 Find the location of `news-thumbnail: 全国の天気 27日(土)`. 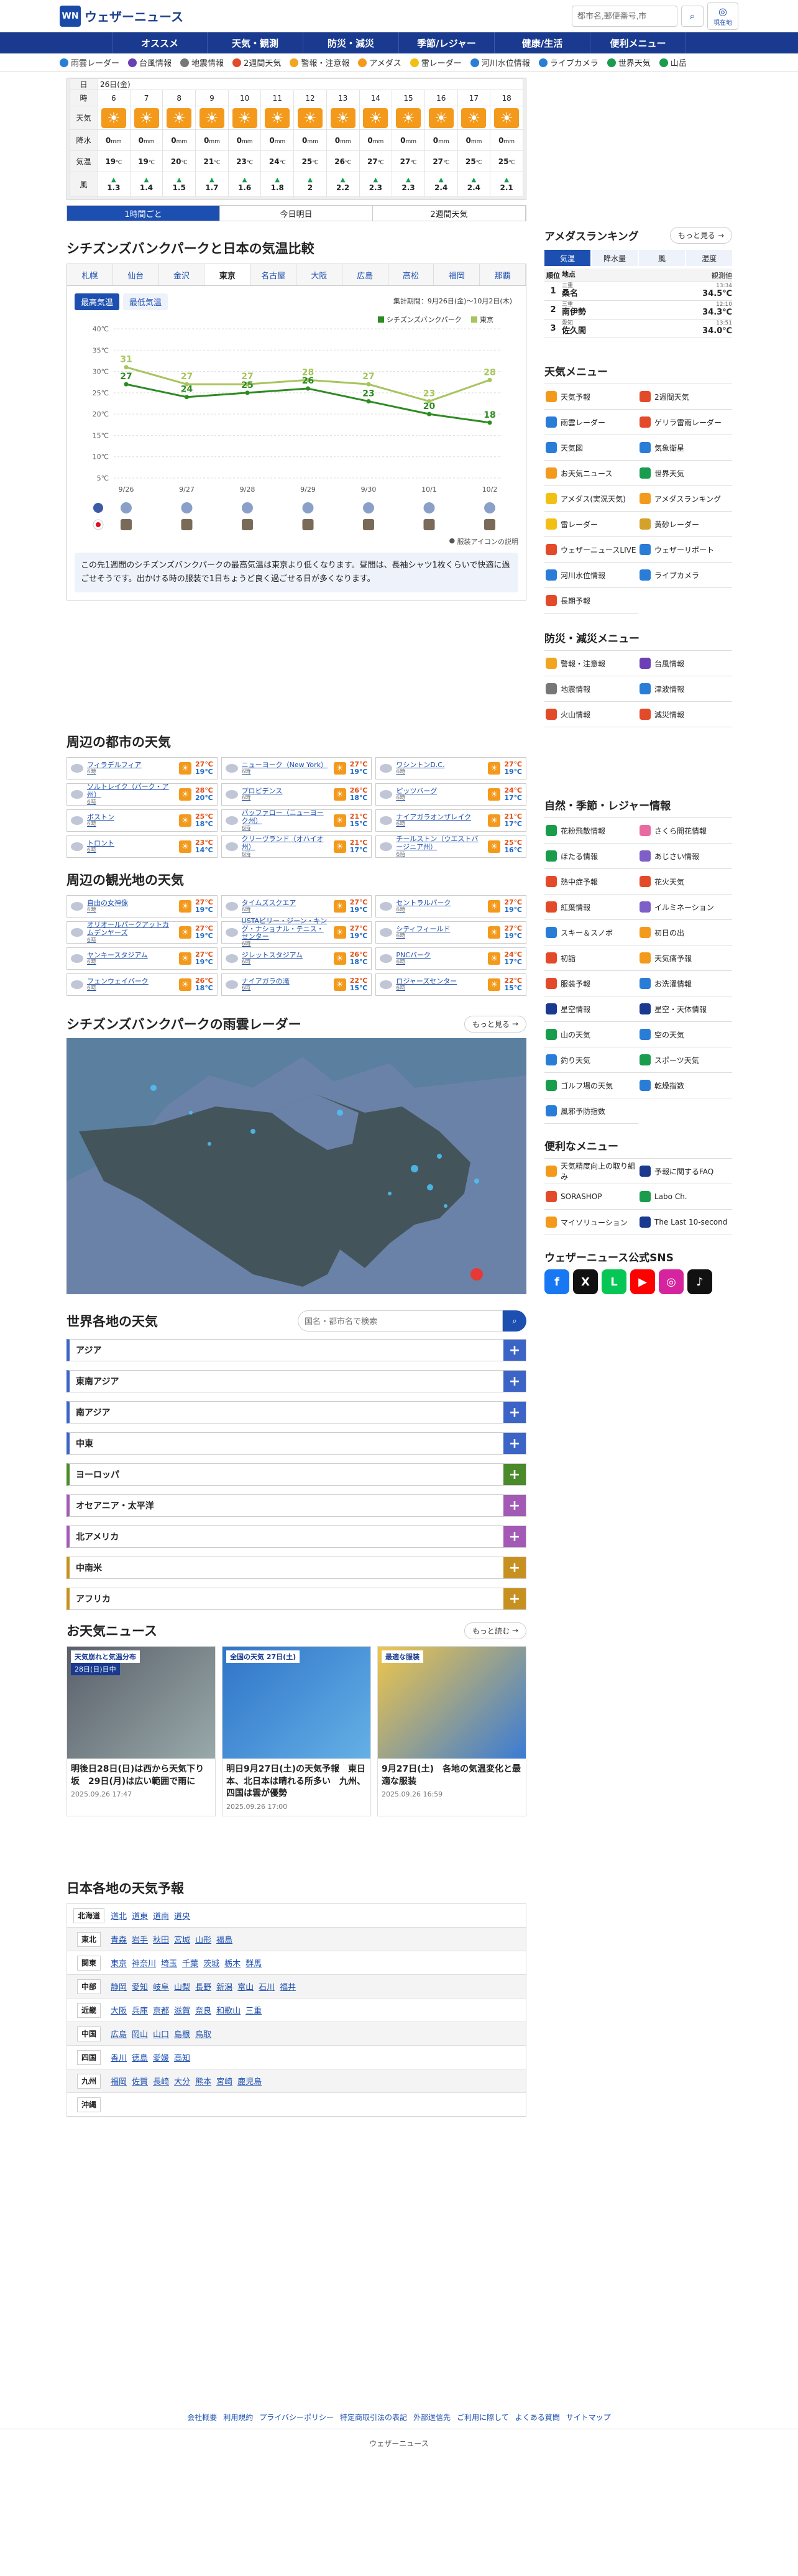

news-thumbnail: 全国の天気 27日(土) is located at coordinates (296, 1703).